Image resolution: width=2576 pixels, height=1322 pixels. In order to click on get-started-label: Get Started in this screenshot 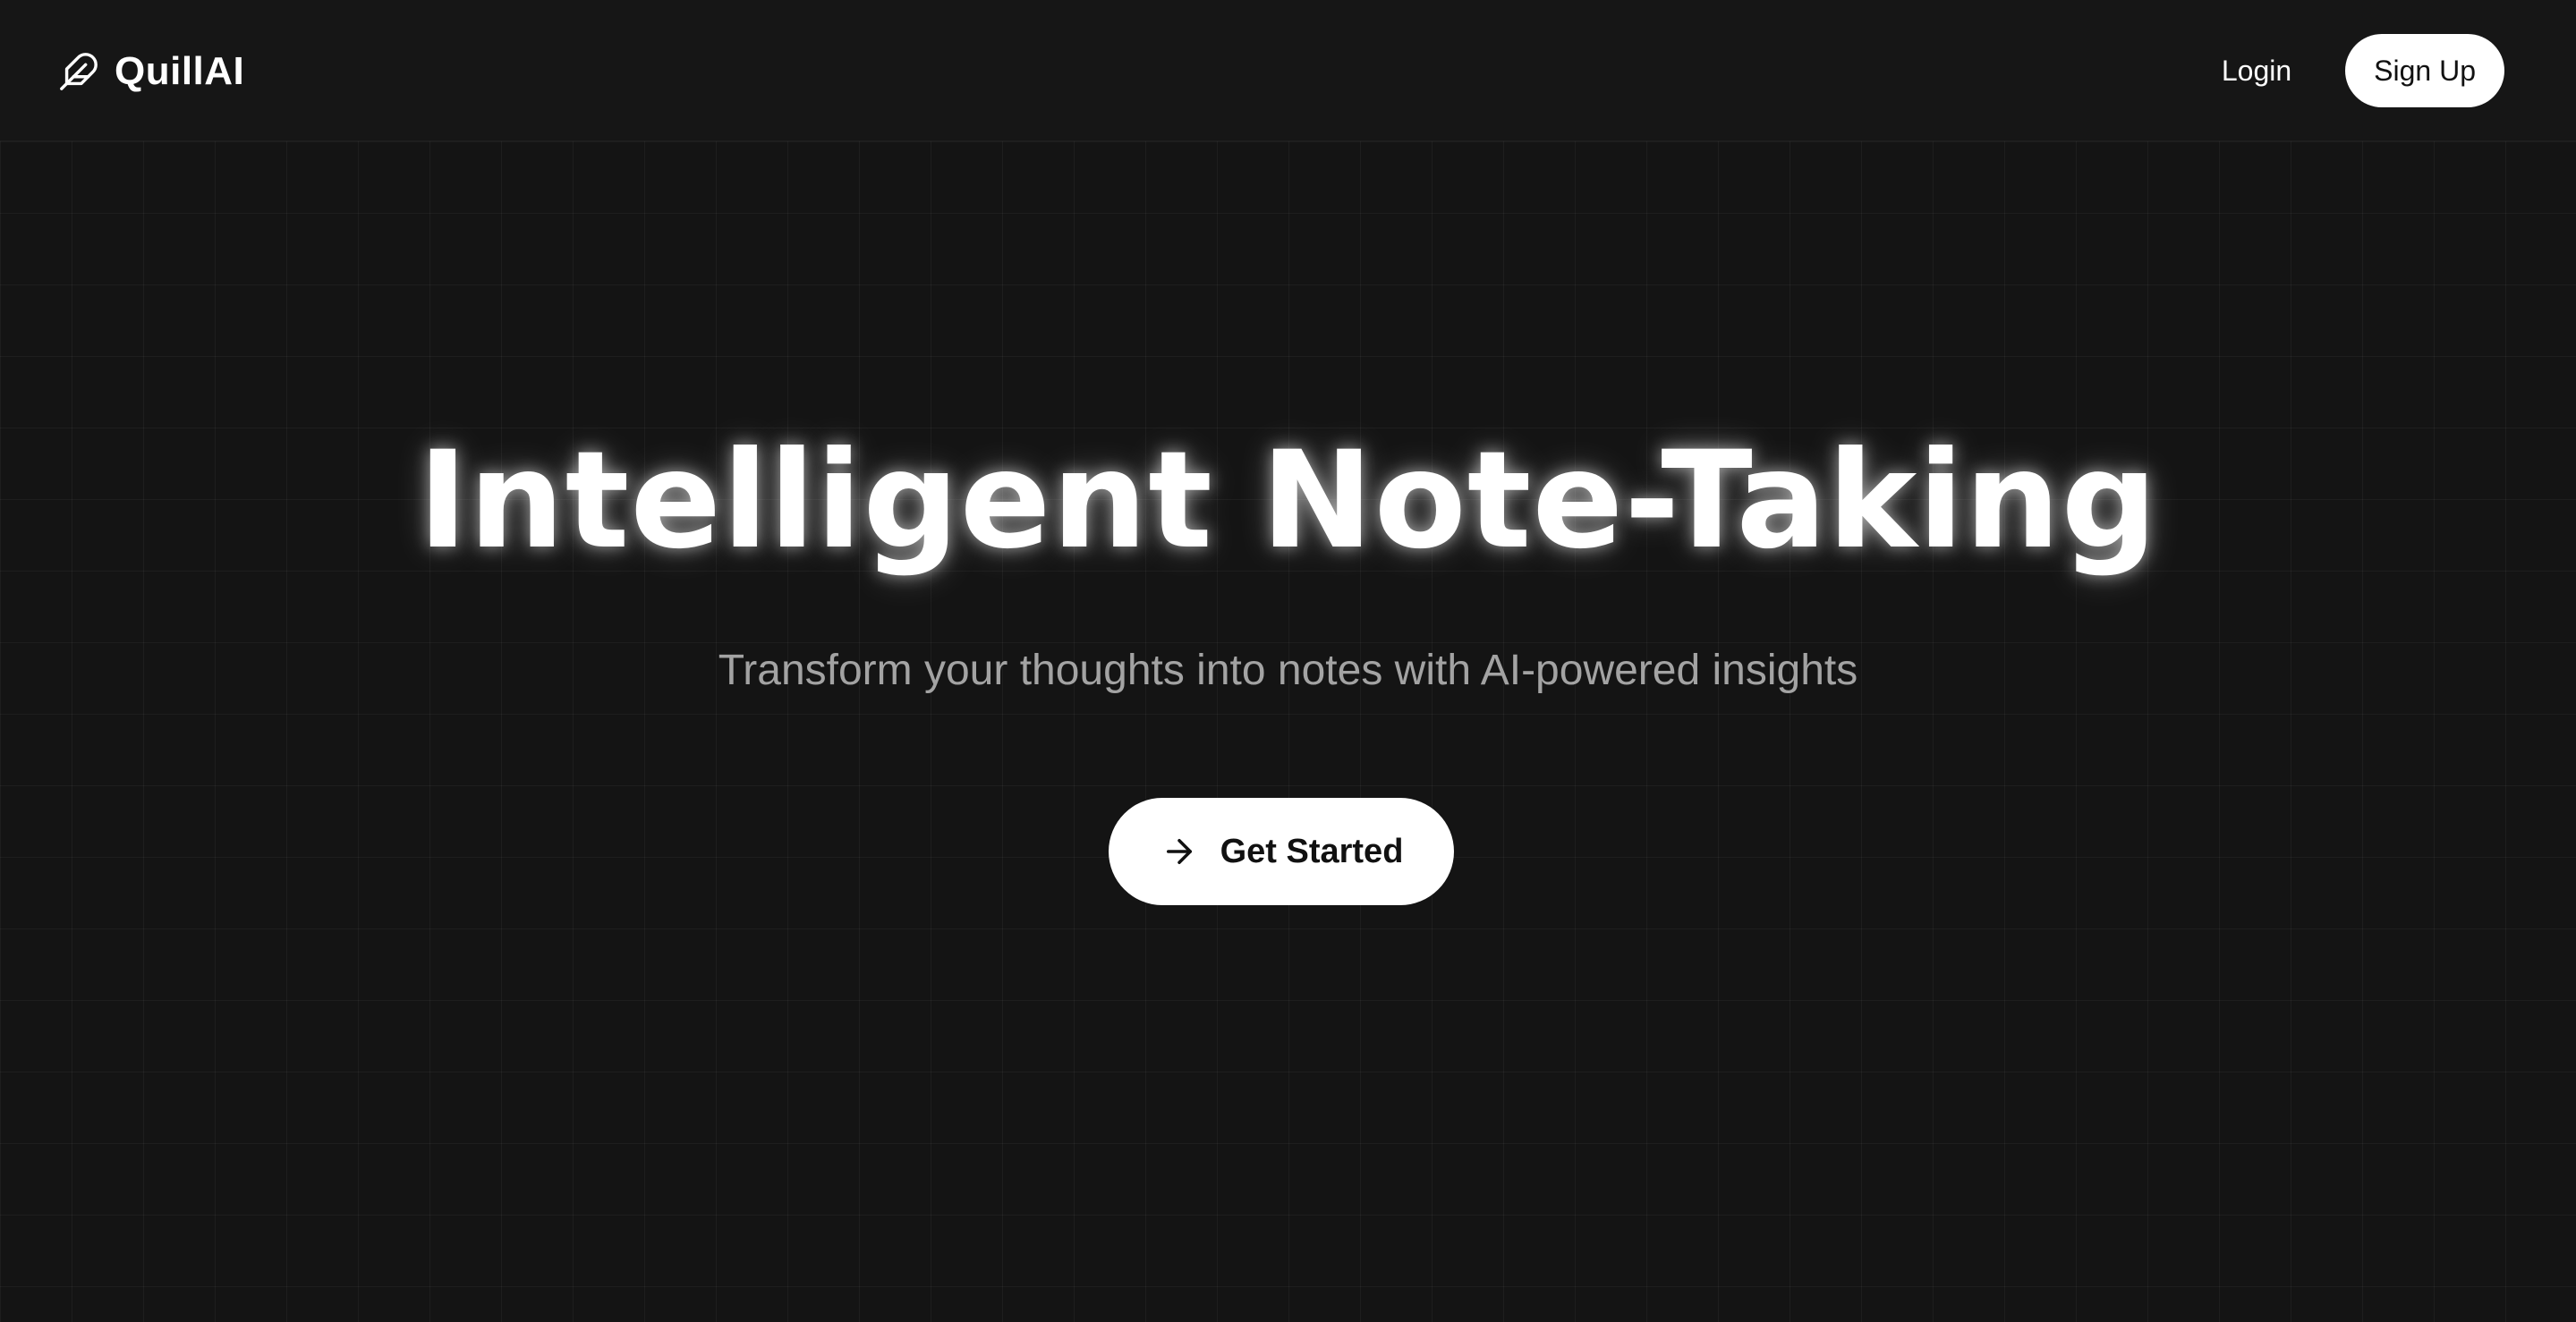, I will do `click(1312, 851)`.